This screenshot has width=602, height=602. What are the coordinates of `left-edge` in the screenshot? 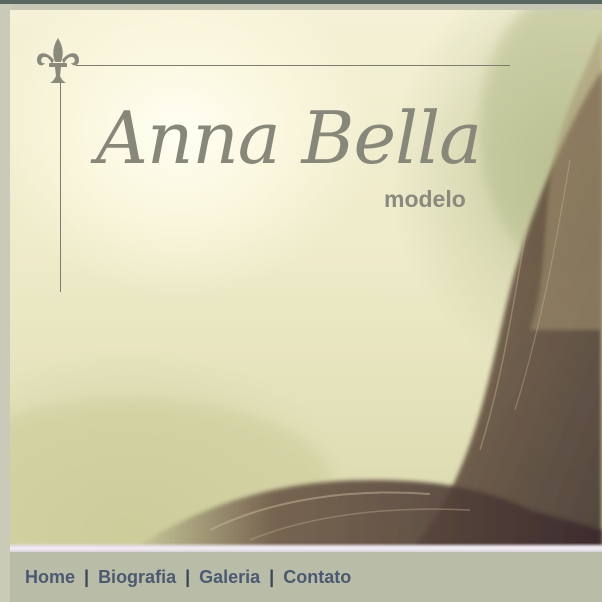 It's located at (5, 303).